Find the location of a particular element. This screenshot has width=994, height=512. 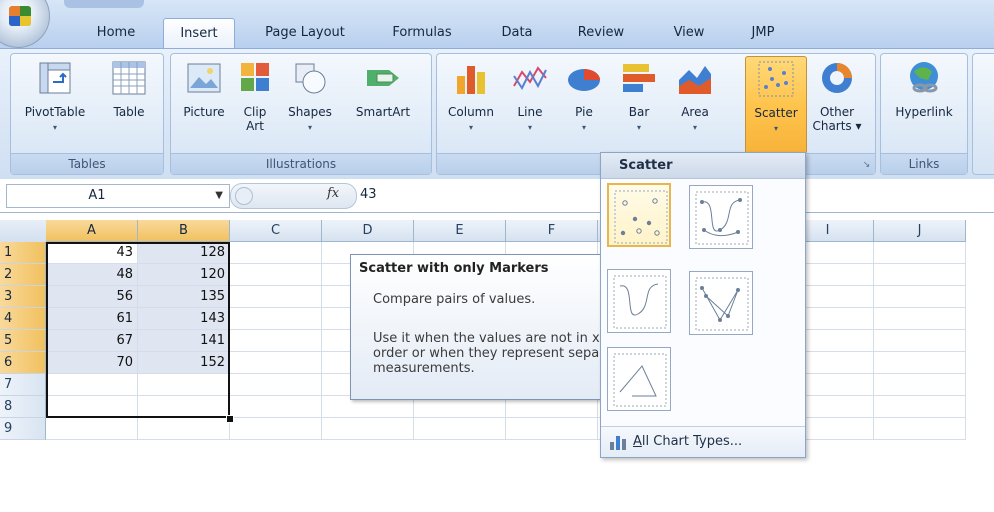

cell-a5: 67 is located at coordinates (92, 341).